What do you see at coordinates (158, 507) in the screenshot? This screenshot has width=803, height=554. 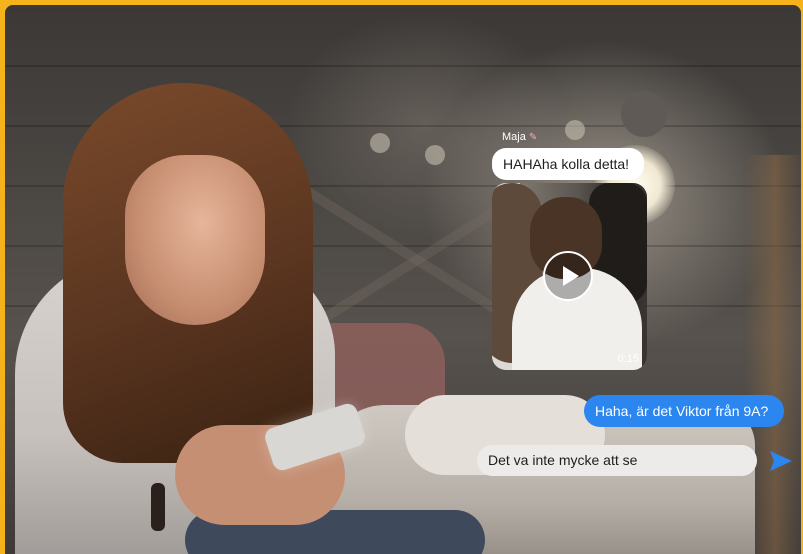 I see `bracelet` at bounding box center [158, 507].